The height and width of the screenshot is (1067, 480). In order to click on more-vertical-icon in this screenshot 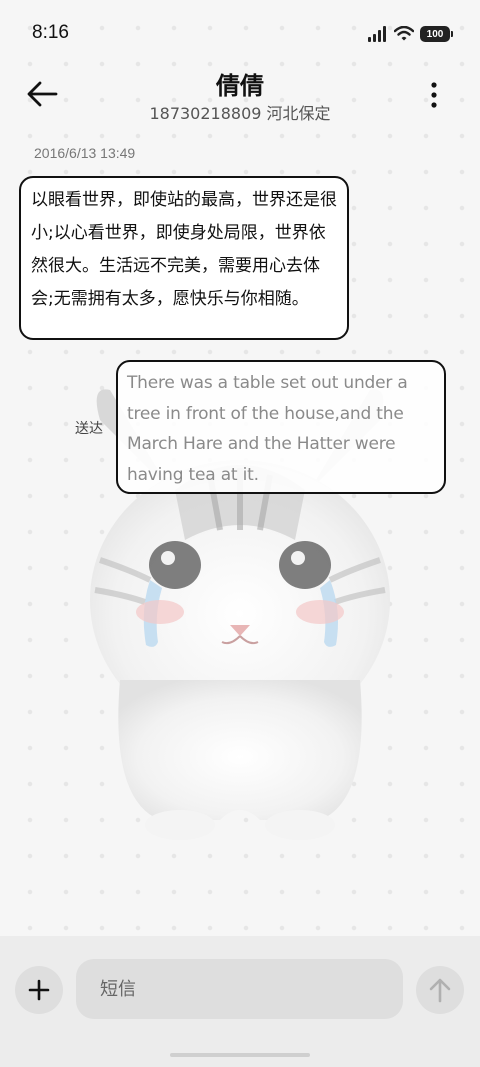, I will do `click(434, 95)`.